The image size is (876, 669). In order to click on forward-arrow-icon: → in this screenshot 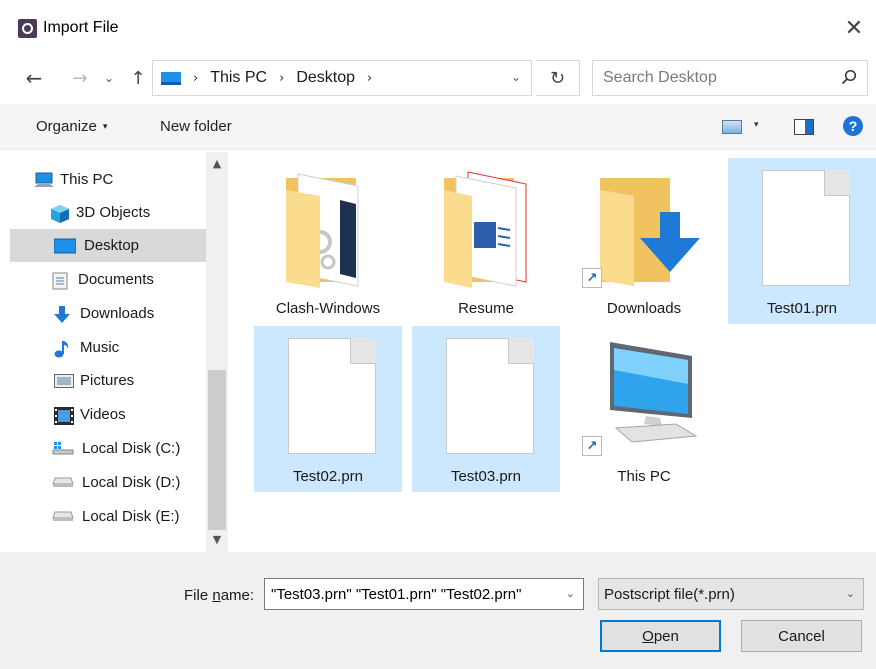, I will do `click(80, 78)`.